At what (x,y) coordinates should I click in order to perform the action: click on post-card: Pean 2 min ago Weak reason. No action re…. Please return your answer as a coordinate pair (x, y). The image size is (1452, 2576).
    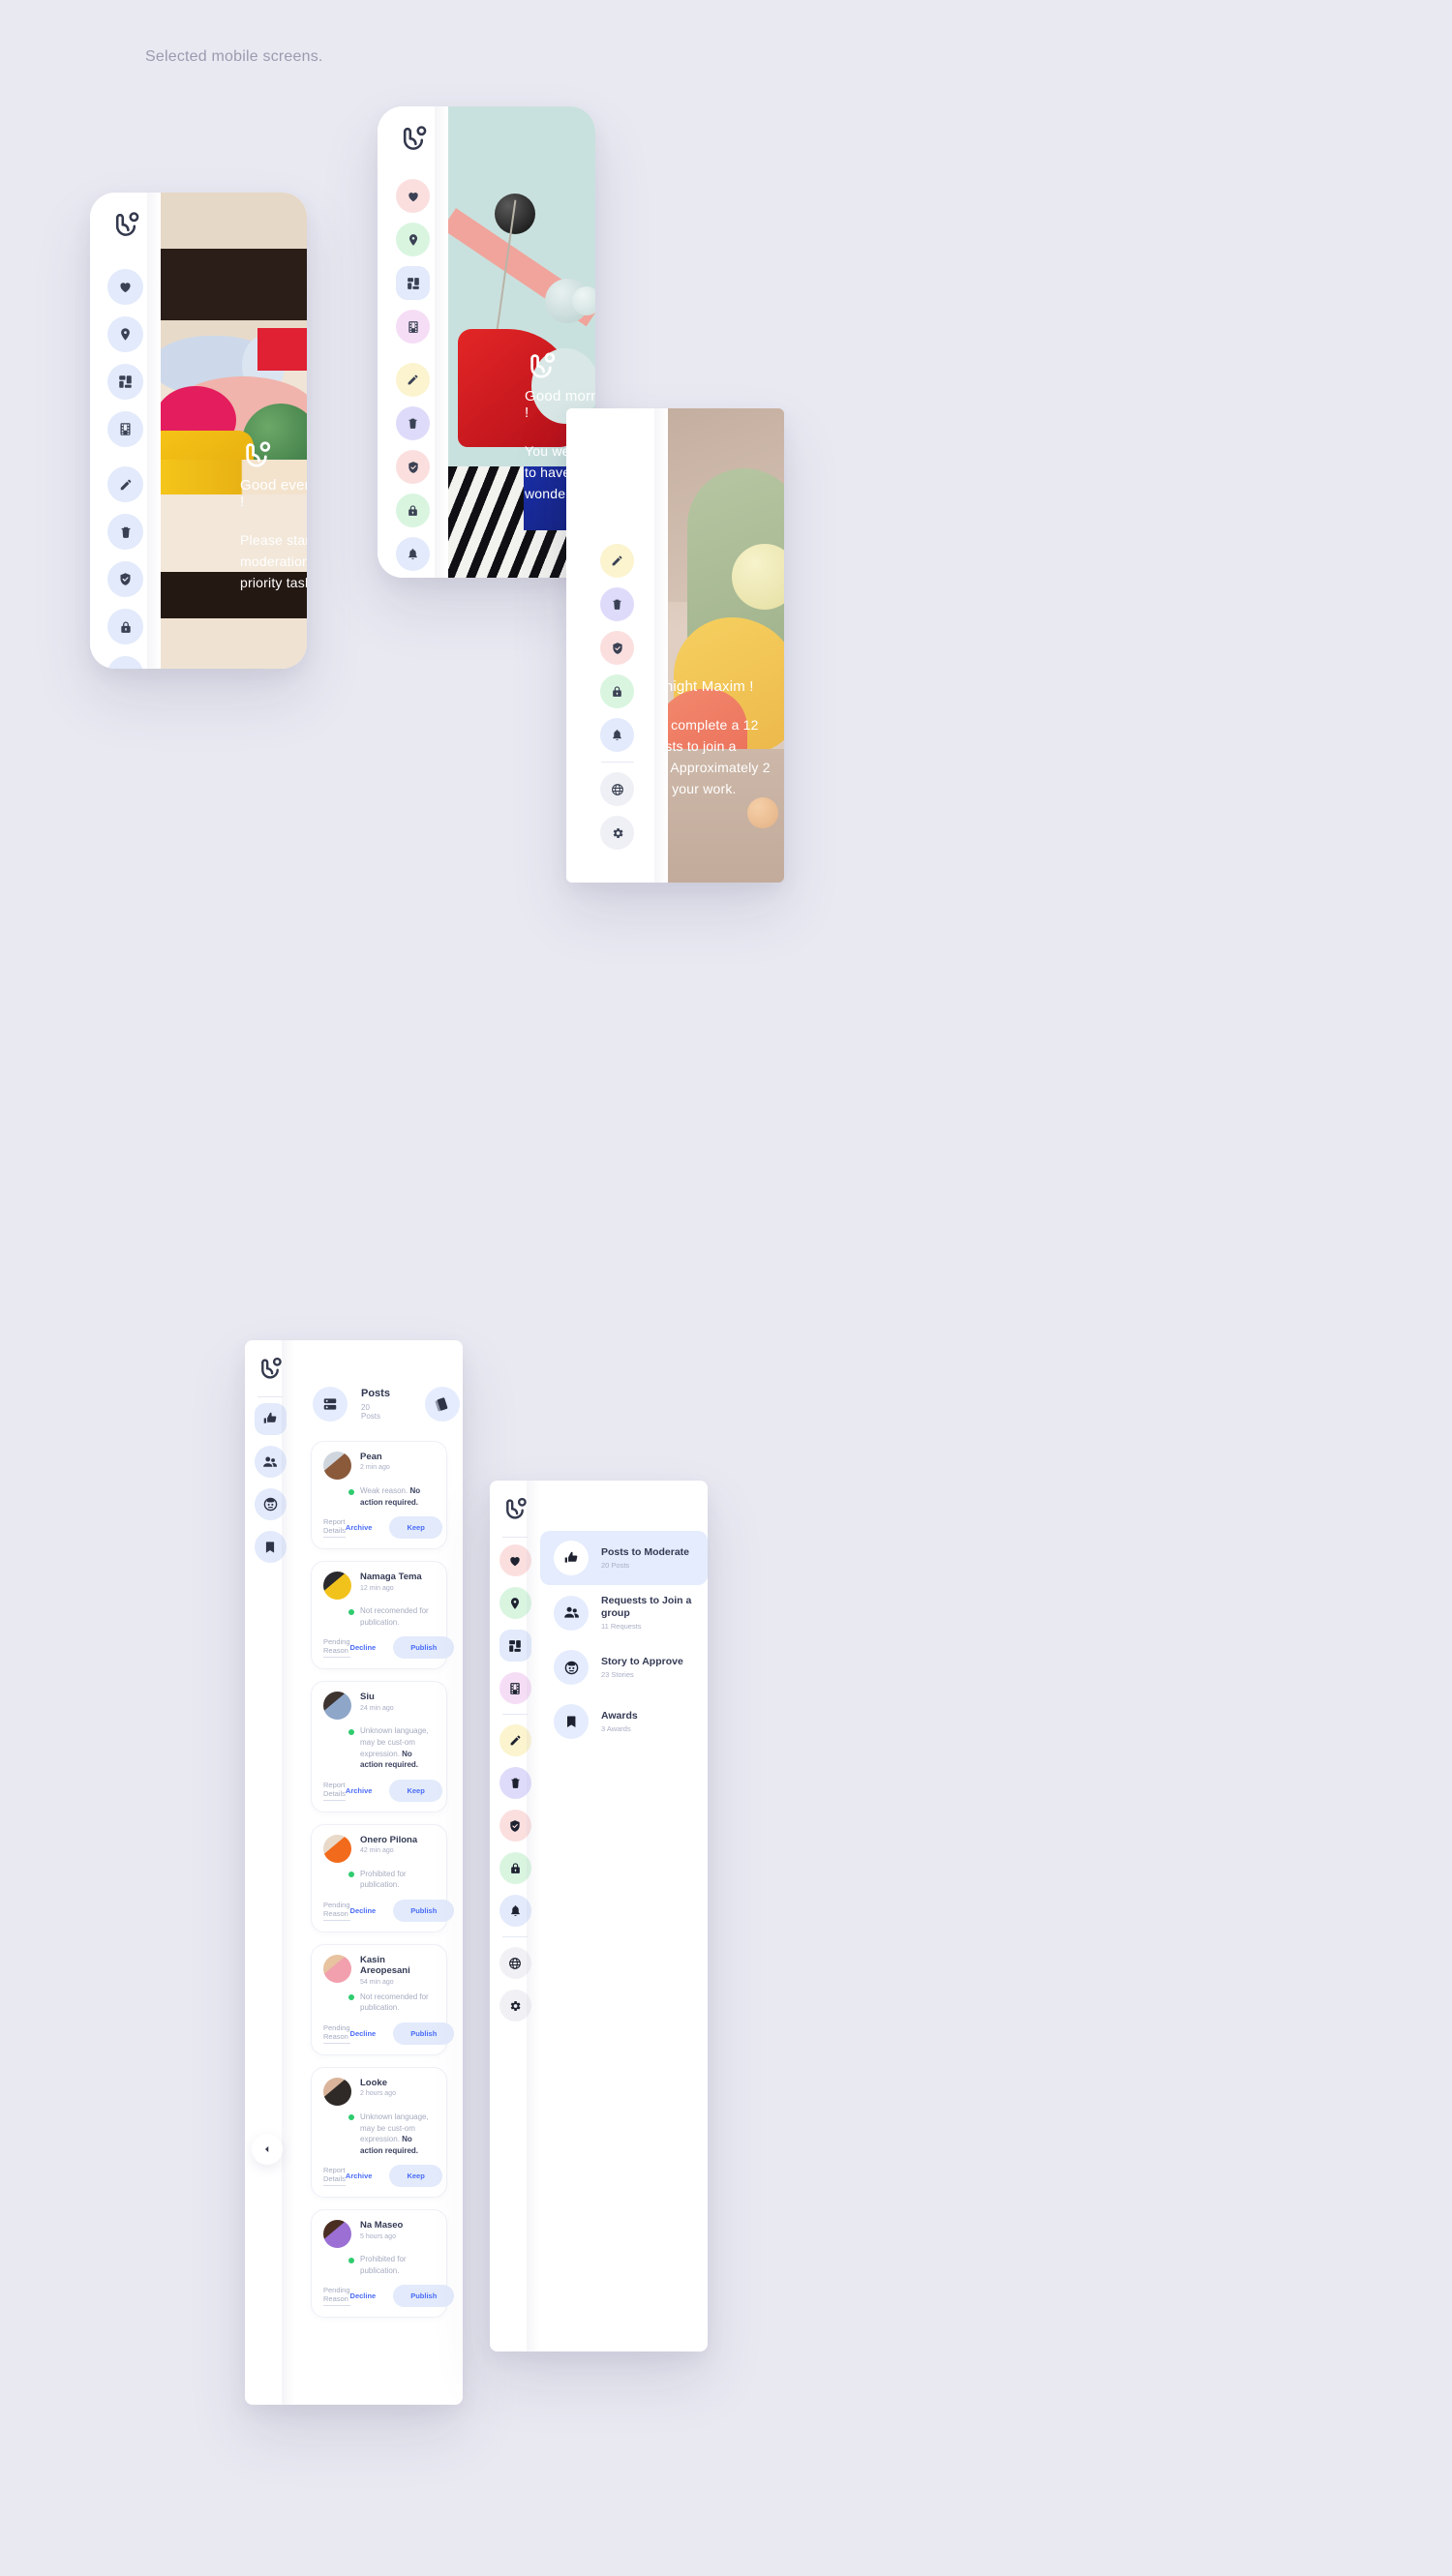
    Looking at the image, I should click on (379, 1495).